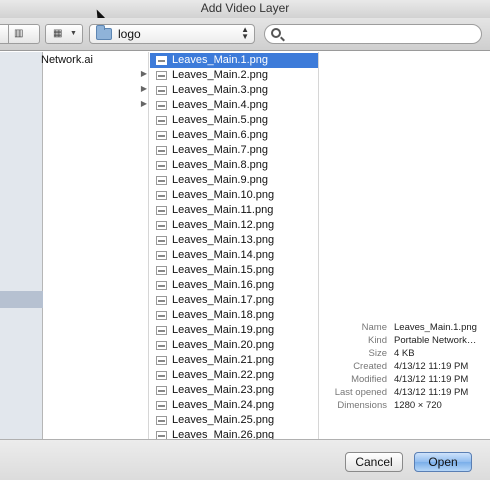 This screenshot has height=480, width=490. I want to click on info-row: Last opened 4/13/12 11:19 PM, so click(405, 393).